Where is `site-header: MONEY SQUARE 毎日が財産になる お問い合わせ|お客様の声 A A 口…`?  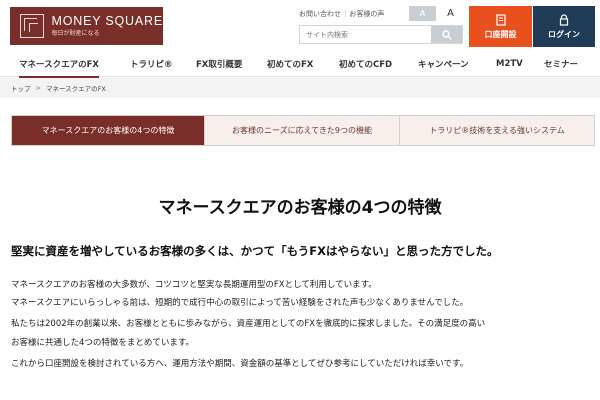
site-header: MONEY SQUARE 毎日が財産になる お問い合わせ|お客様の声 A A 口… is located at coordinates (300, 25).